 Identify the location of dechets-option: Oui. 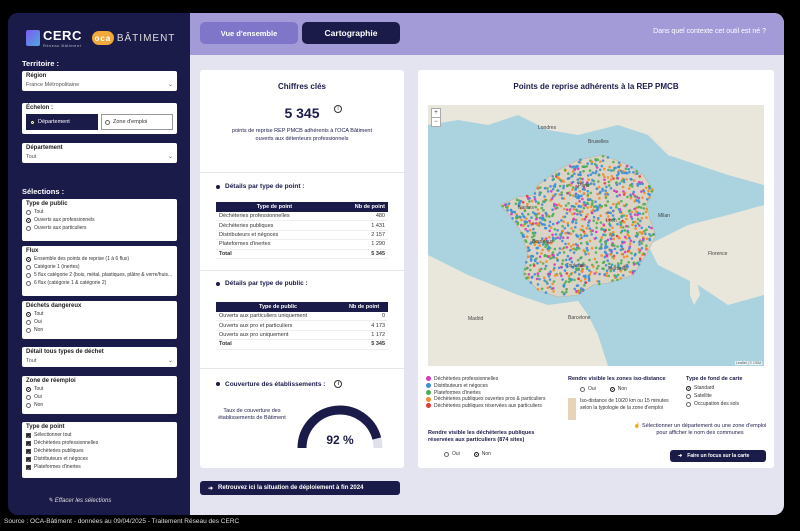
(99, 322).